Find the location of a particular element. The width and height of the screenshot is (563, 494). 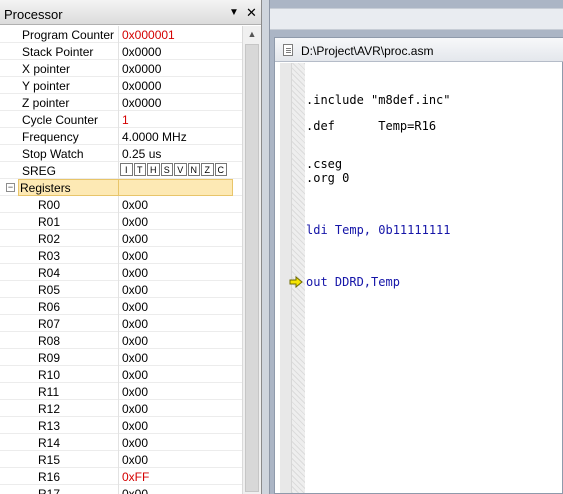

register-row-r09: R09 0x00 is located at coordinates (121, 357).